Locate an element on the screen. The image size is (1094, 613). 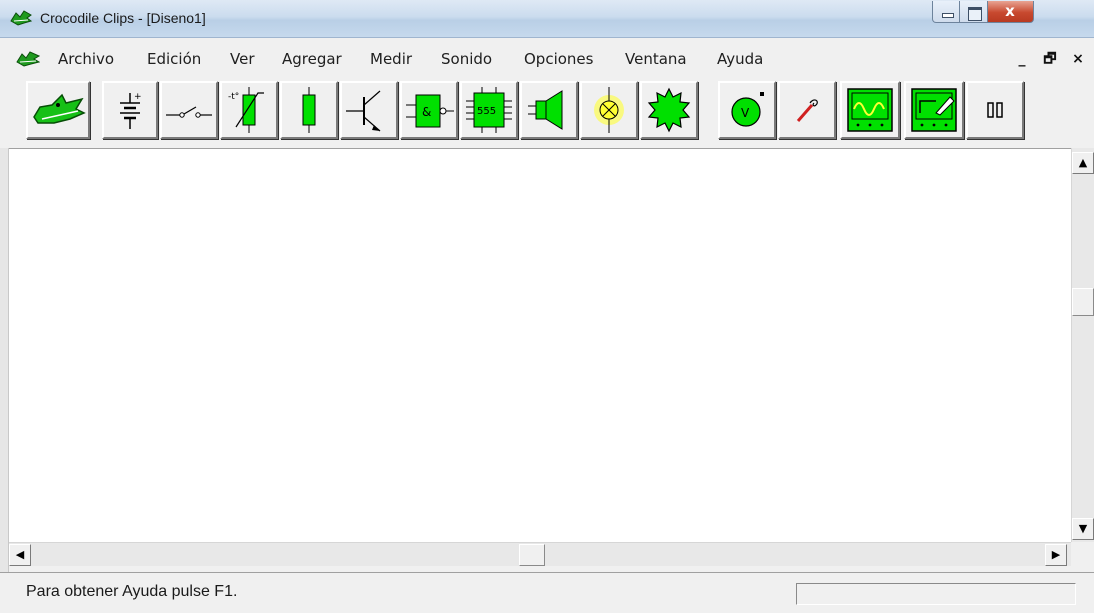
window-title: Crocodile Clips - [Diseno1] is located at coordinates (123, 18).